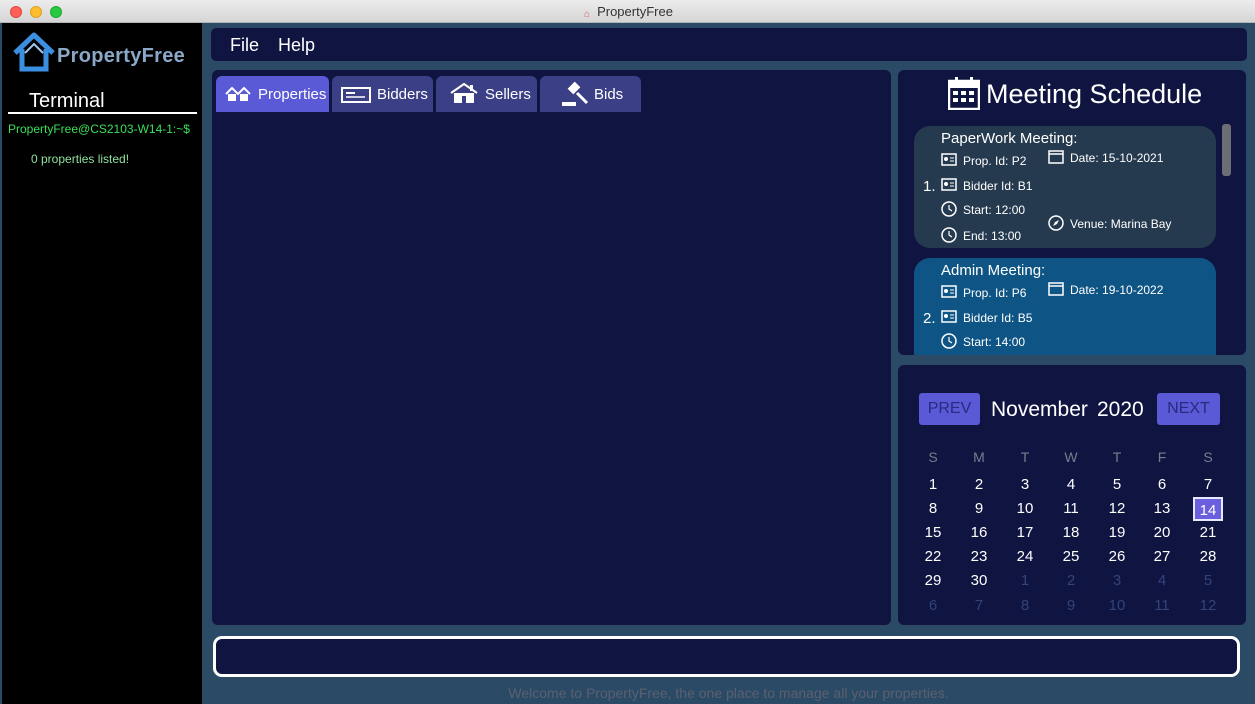 The height and width of the screenshot is (704, 1255). I want to click on menu-bar: File Help, so click(729, 44).